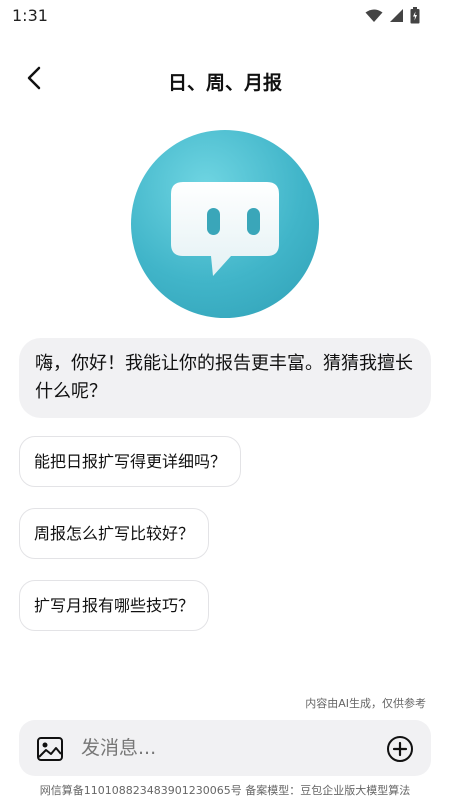 The width and height of the screenshot is (450, 800). What do you see at coordinates (225, 16) in the screenshot?
I see `status-bar: 1:31` at bounding box center [225, 16].